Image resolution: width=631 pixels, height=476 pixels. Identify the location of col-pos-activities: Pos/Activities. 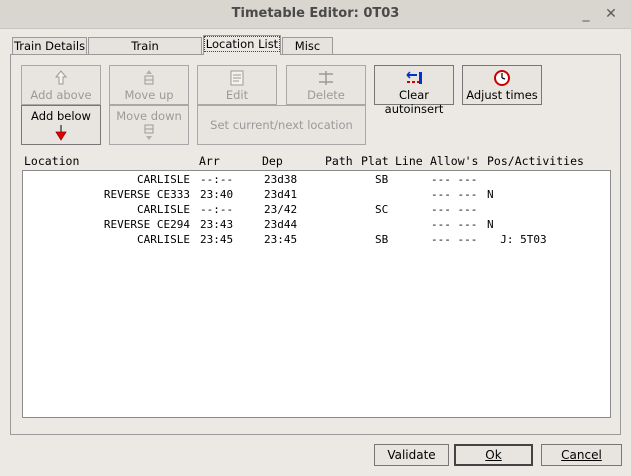
(535, 161).